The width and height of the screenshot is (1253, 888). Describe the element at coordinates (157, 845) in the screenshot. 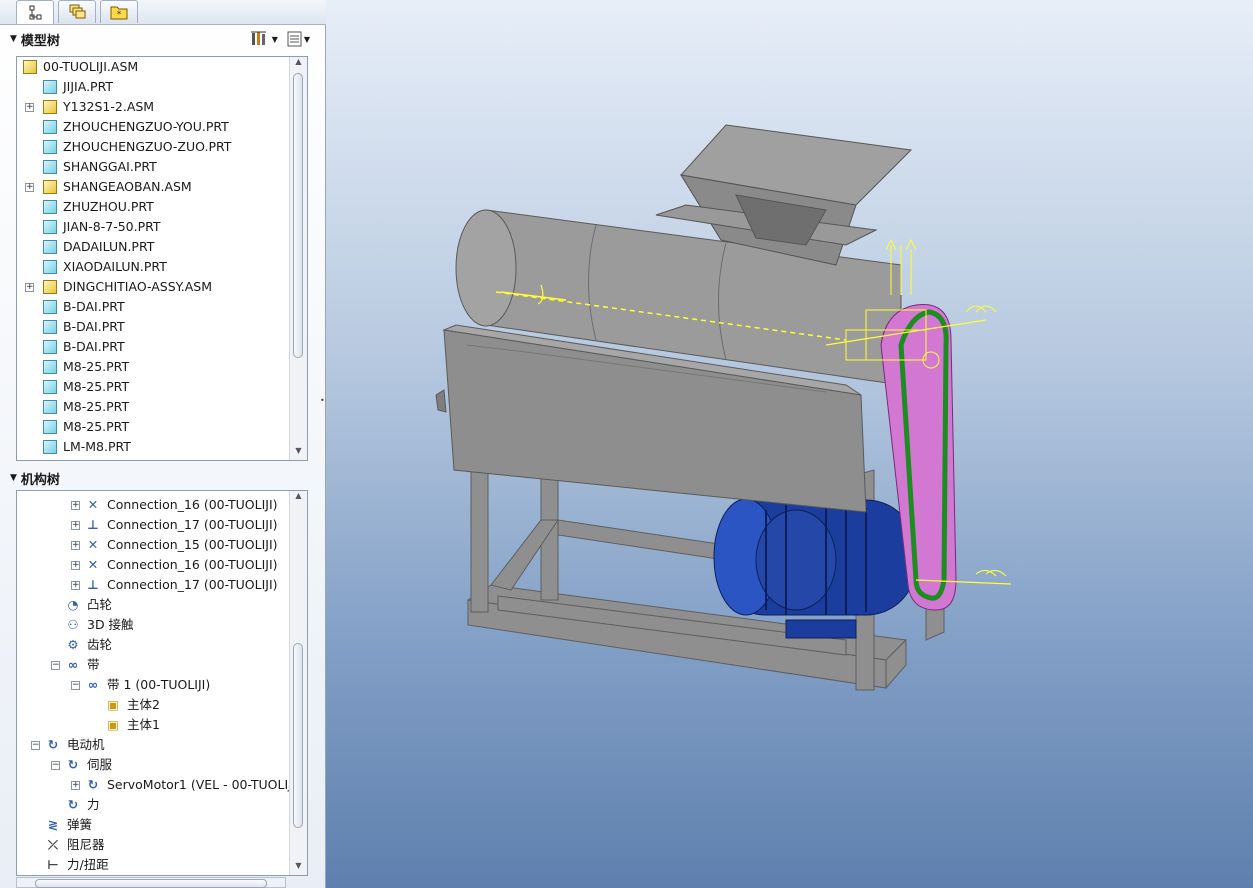

I see `mech-tree-item: ⤫ 阻尼器` at that location.